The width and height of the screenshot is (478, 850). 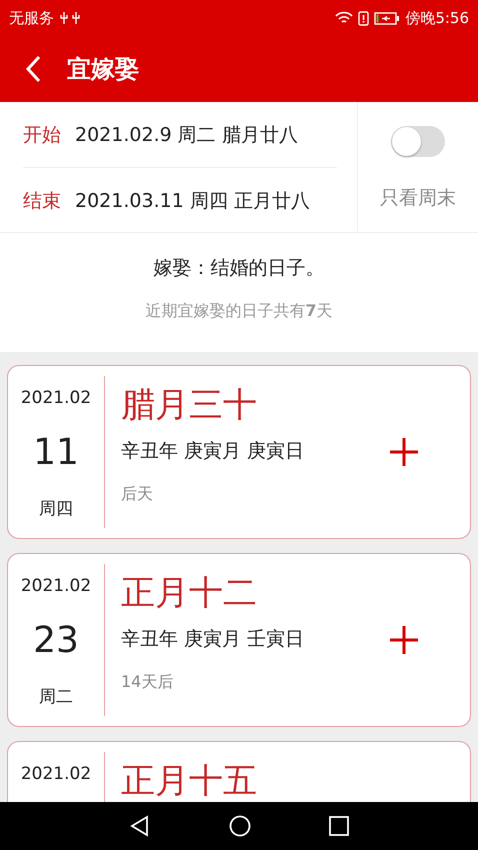 I want to click on lunar-date: 正月十五, so click(x=189, y=781).